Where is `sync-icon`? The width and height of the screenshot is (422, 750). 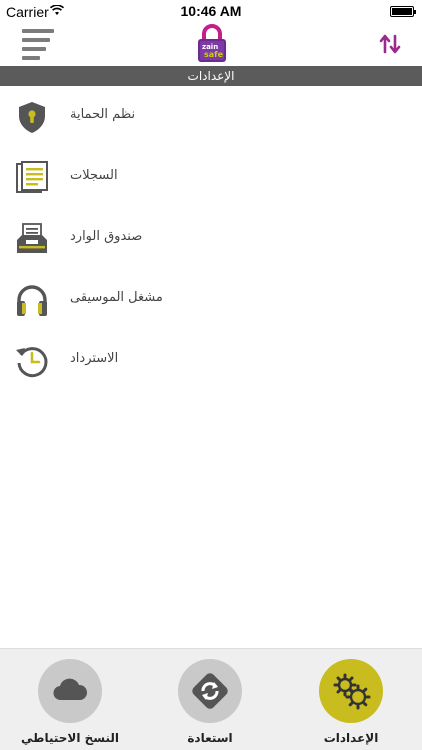
sync-icon is located at coordinates (210, 691).